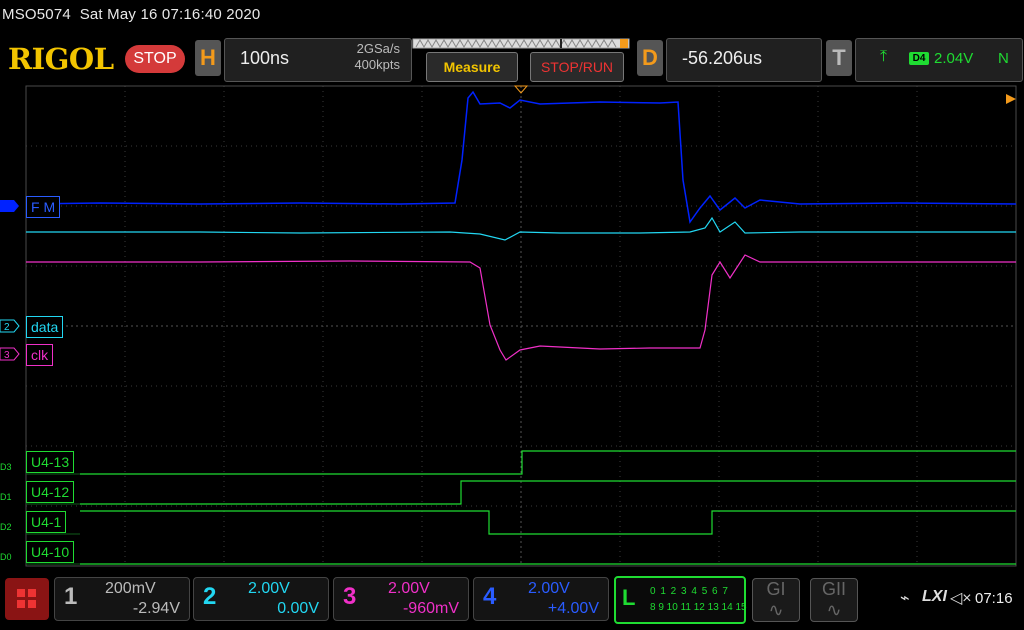  What do you see at coordinates (130, 588) in the screenshot?
I see `ch1-scale: 200mV` at bounding box center [130, 588].